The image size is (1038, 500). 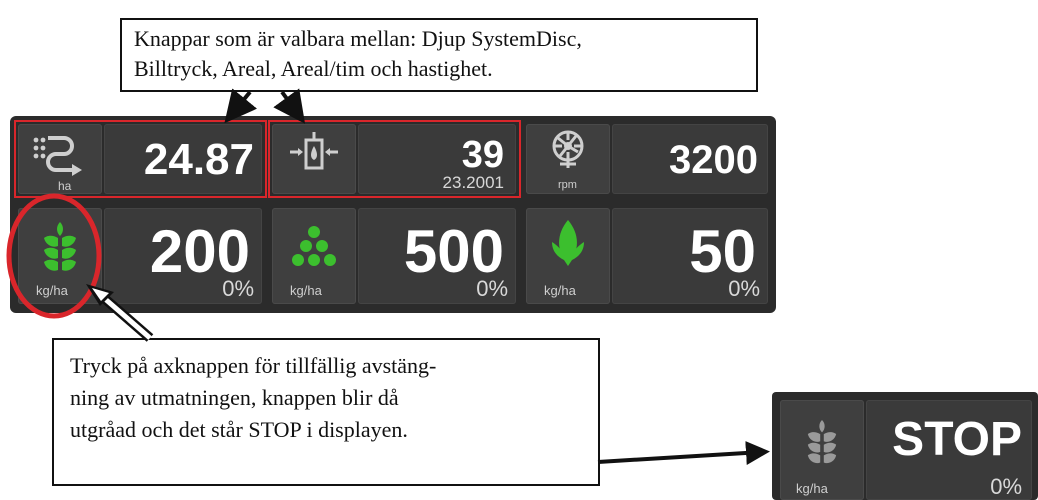 I want to click on arrow-to-pressure-button, so click(x=289, y=106).